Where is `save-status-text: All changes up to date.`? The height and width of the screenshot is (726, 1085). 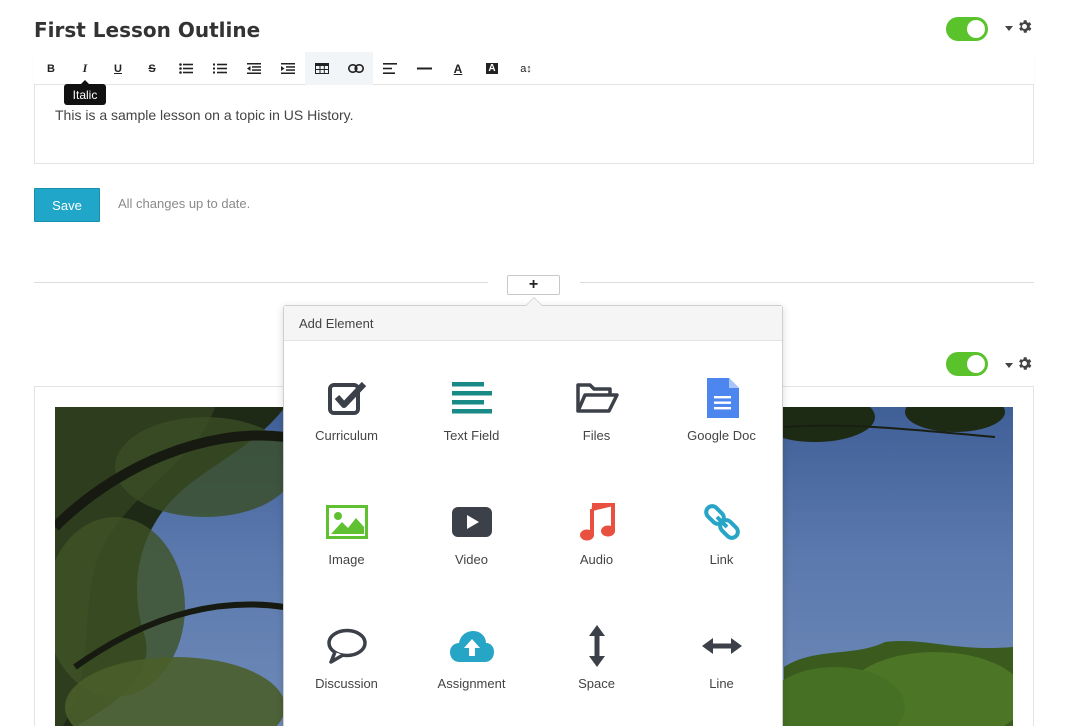 save-status-text: All changes up to date. is located at coordinates (184, 203).